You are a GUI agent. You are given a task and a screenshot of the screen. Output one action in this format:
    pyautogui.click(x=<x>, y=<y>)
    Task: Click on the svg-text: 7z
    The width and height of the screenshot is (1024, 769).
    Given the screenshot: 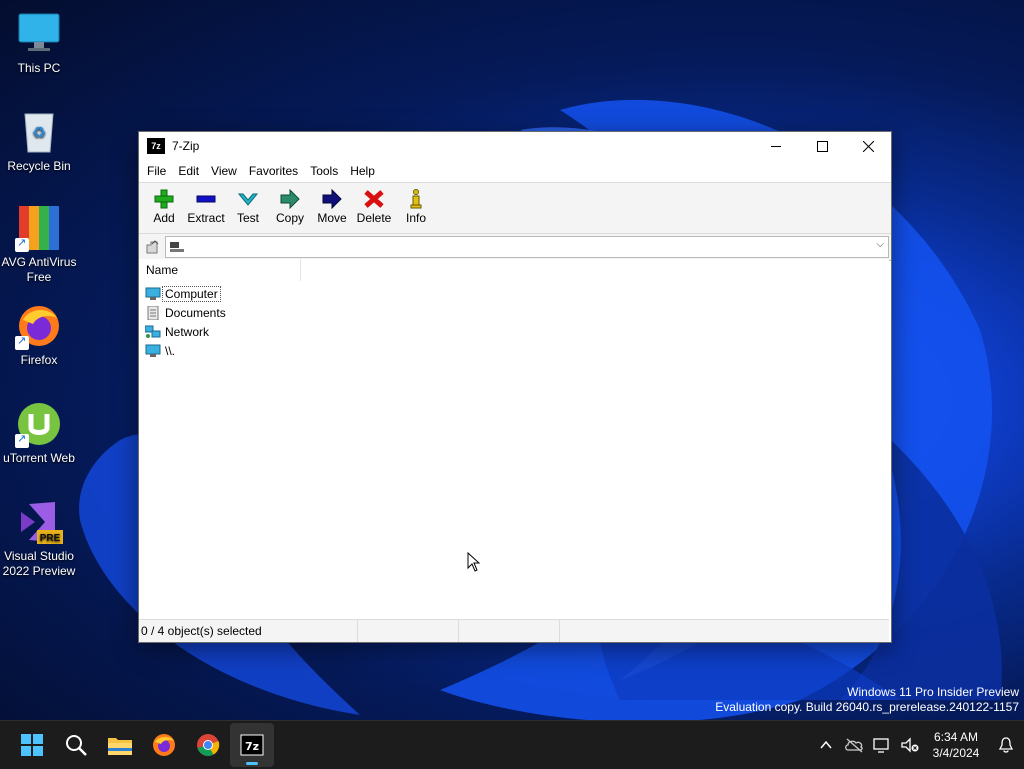 What is the action you would take?
    pyautogui.click(x=252, y=746)
    